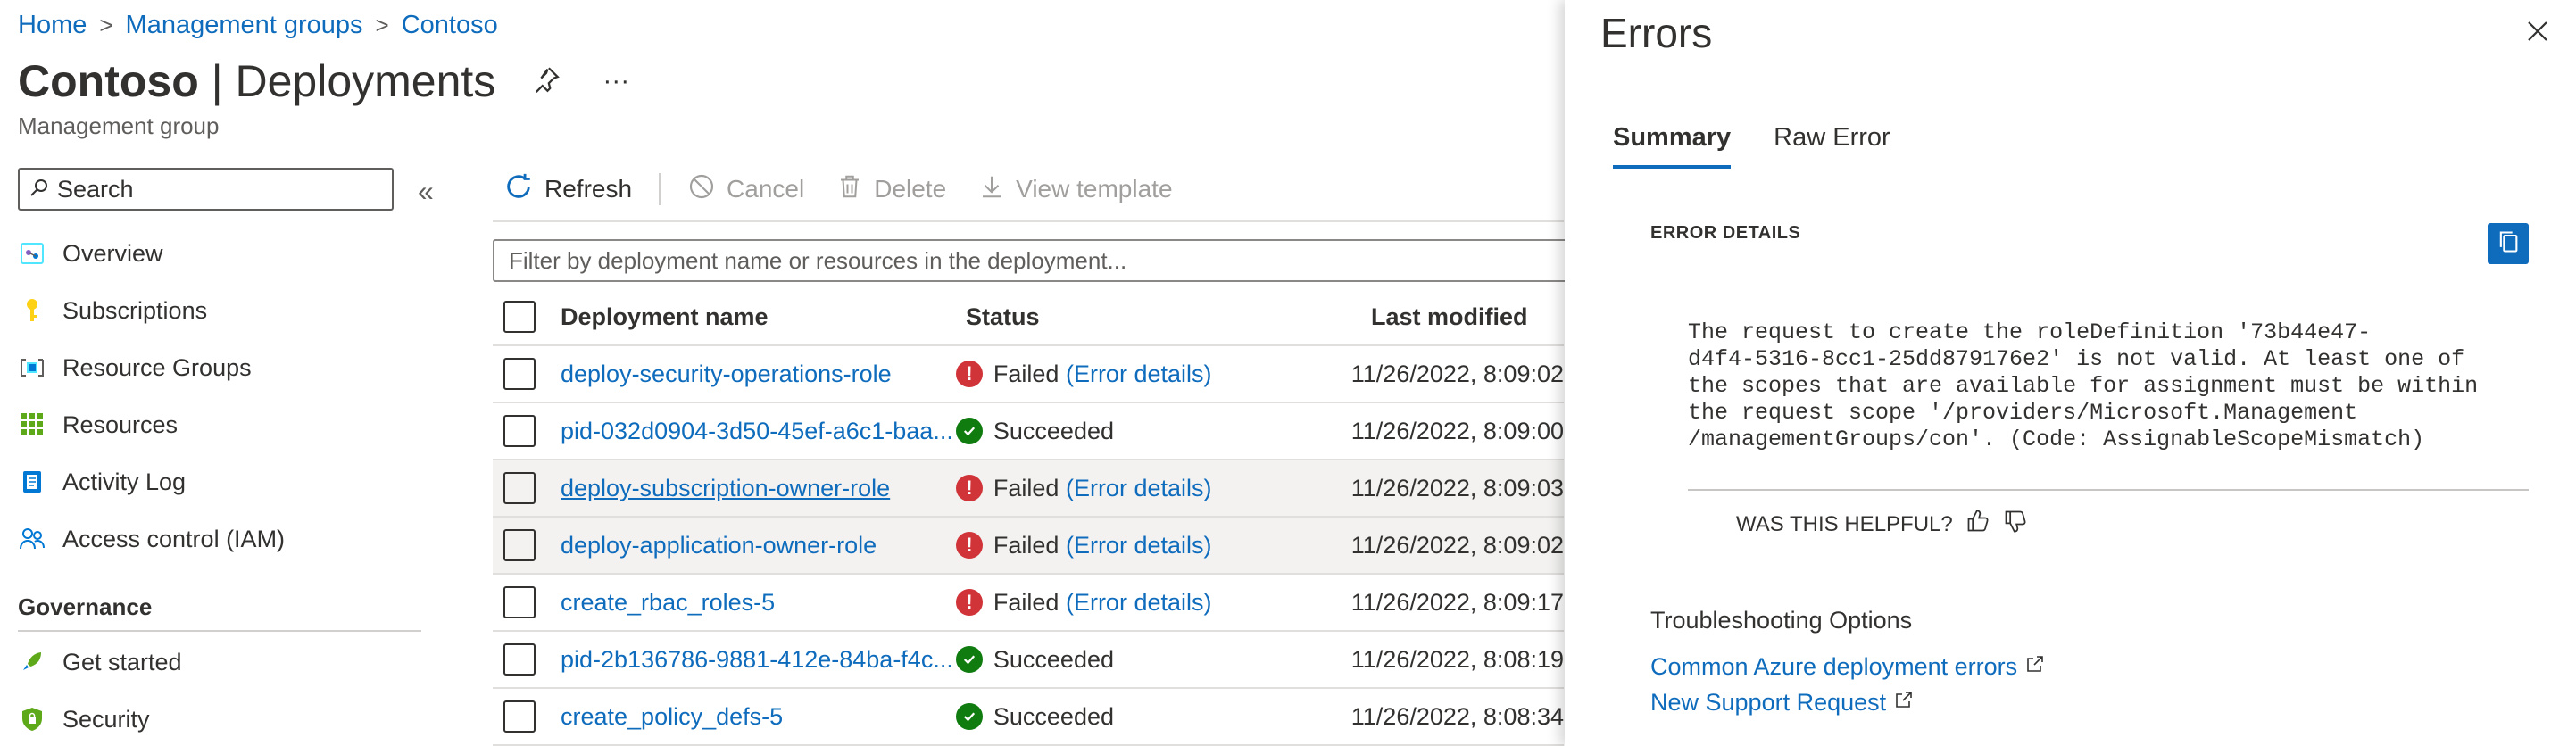 This screenshot has width=2576, height=746. I want to click on last-modified: 11/26/2022, 8:09:02, so click(1457, 545).